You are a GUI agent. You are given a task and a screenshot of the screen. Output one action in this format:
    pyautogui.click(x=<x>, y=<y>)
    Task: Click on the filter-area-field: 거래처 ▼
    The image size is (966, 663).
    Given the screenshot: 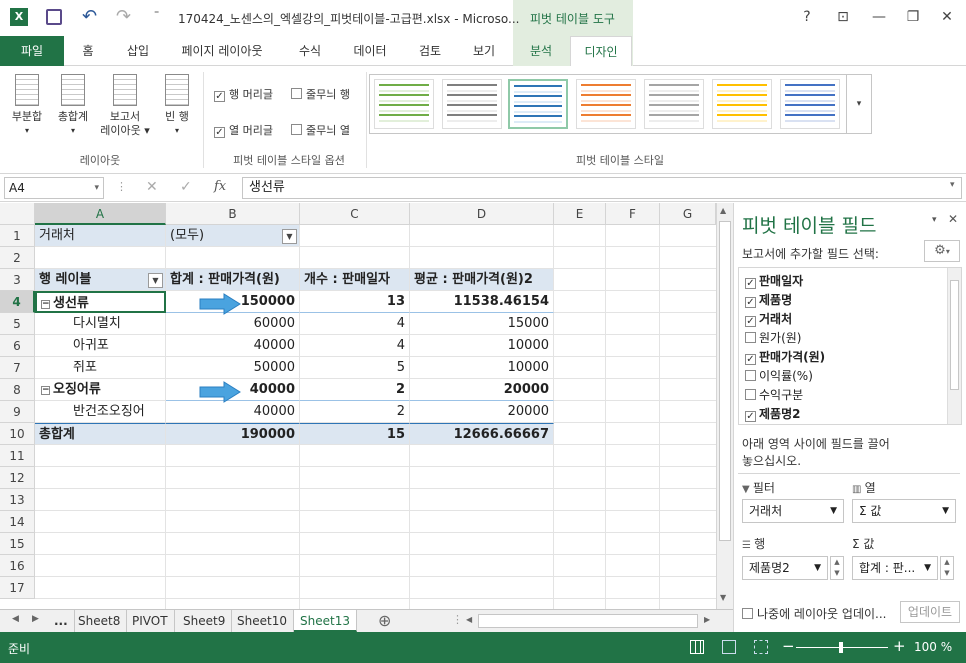 What is the action you would take?
    pyautogui.click(x=793, y=511)
    